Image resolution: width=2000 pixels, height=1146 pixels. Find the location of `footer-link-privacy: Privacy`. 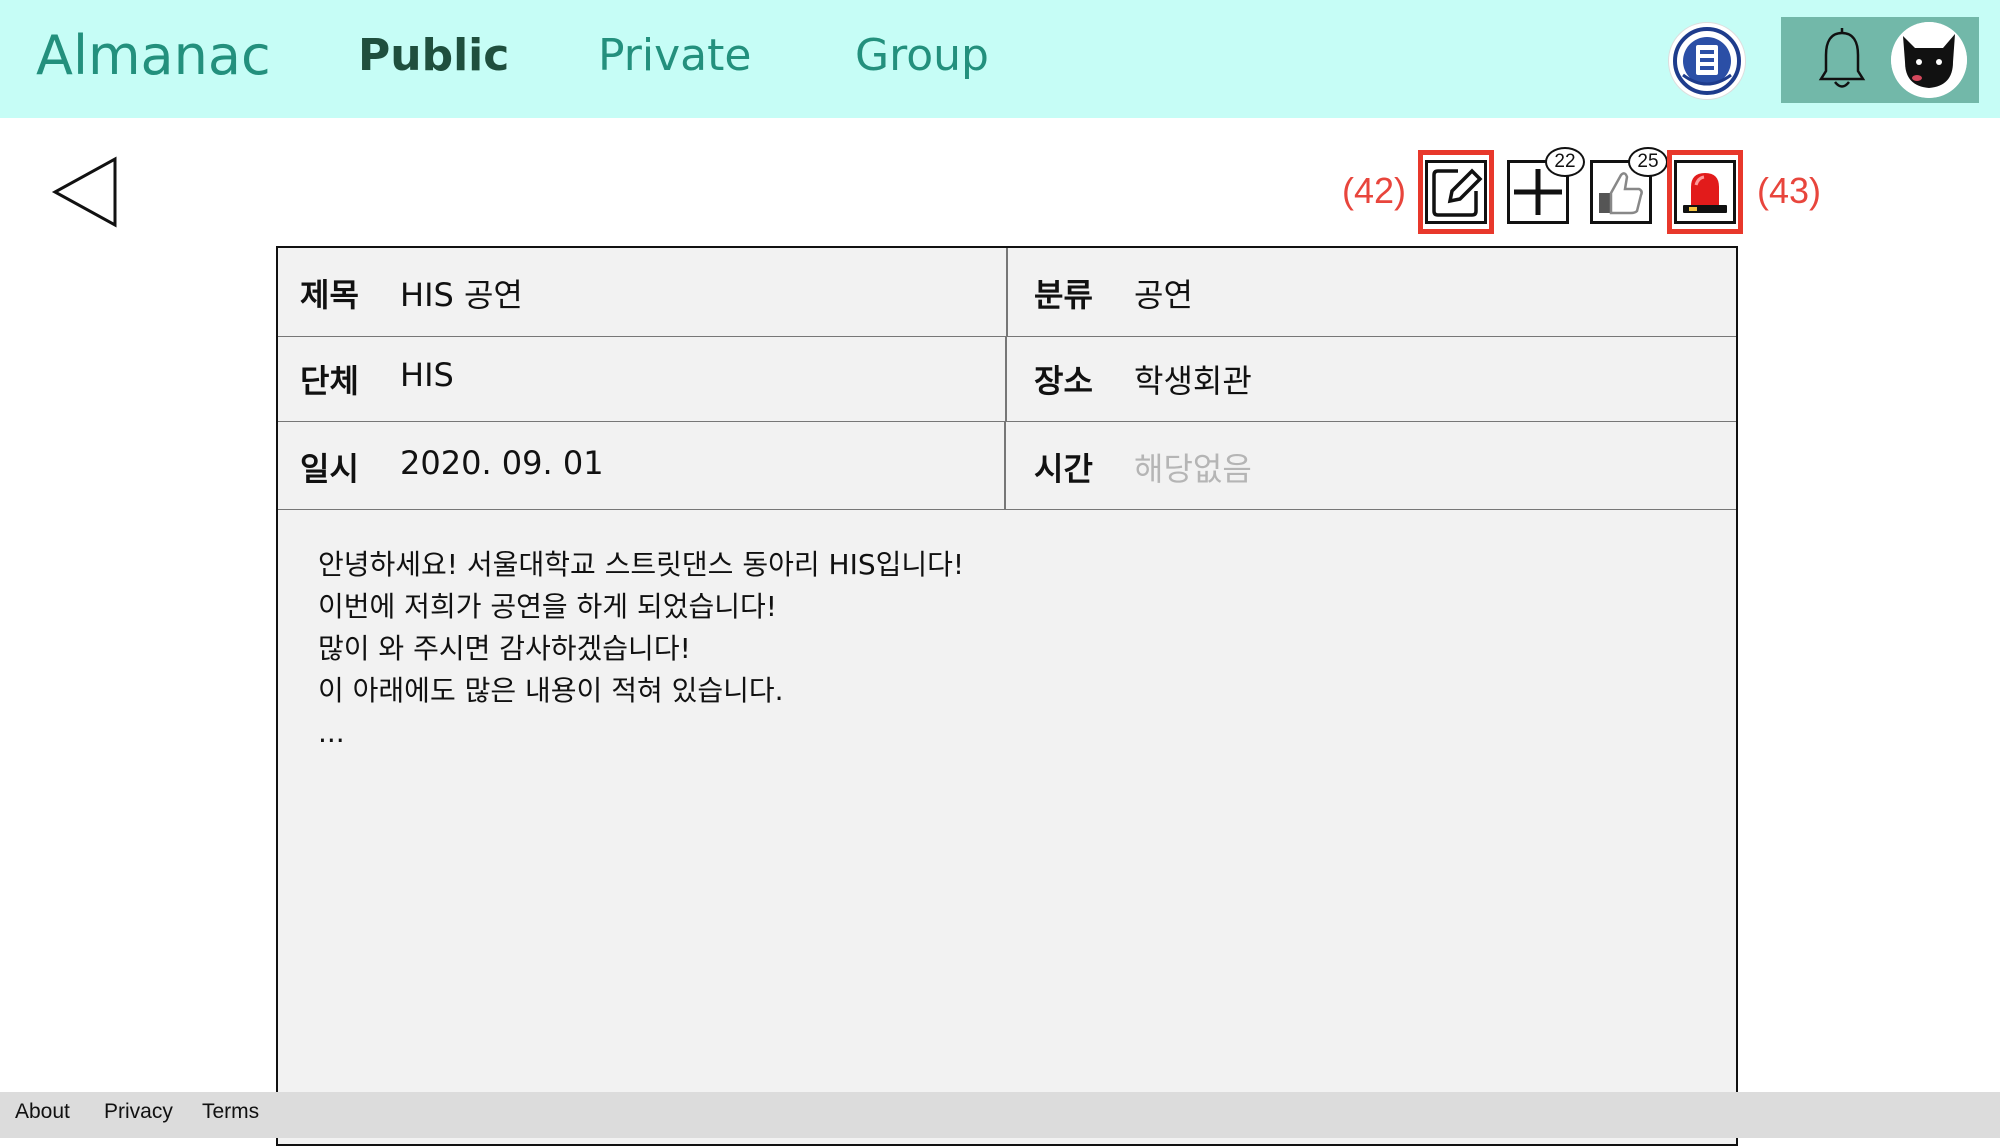

footer-link-privacy: Privacy is located at coordinates (138, 1112).